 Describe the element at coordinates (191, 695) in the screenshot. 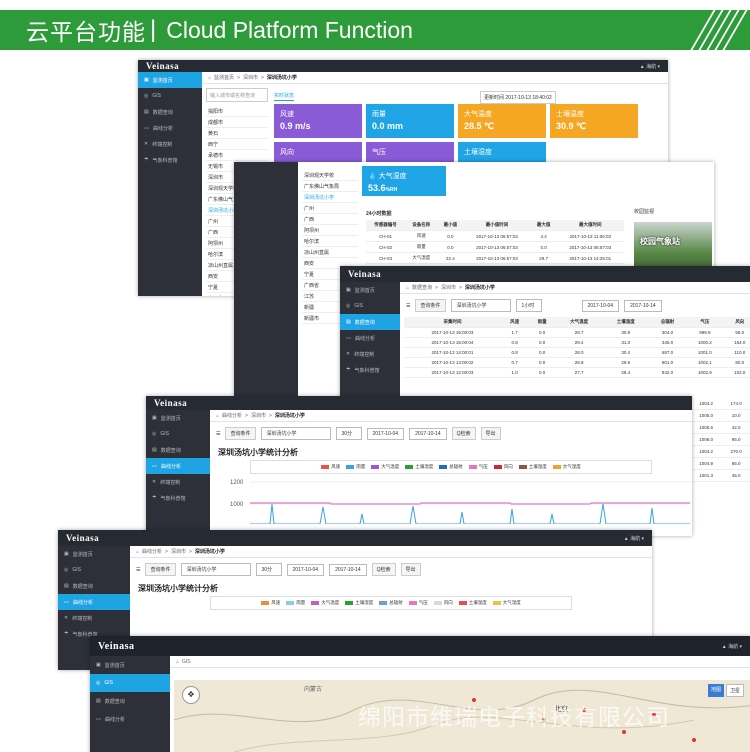

I see `map-pan-control: ✥` at that location.